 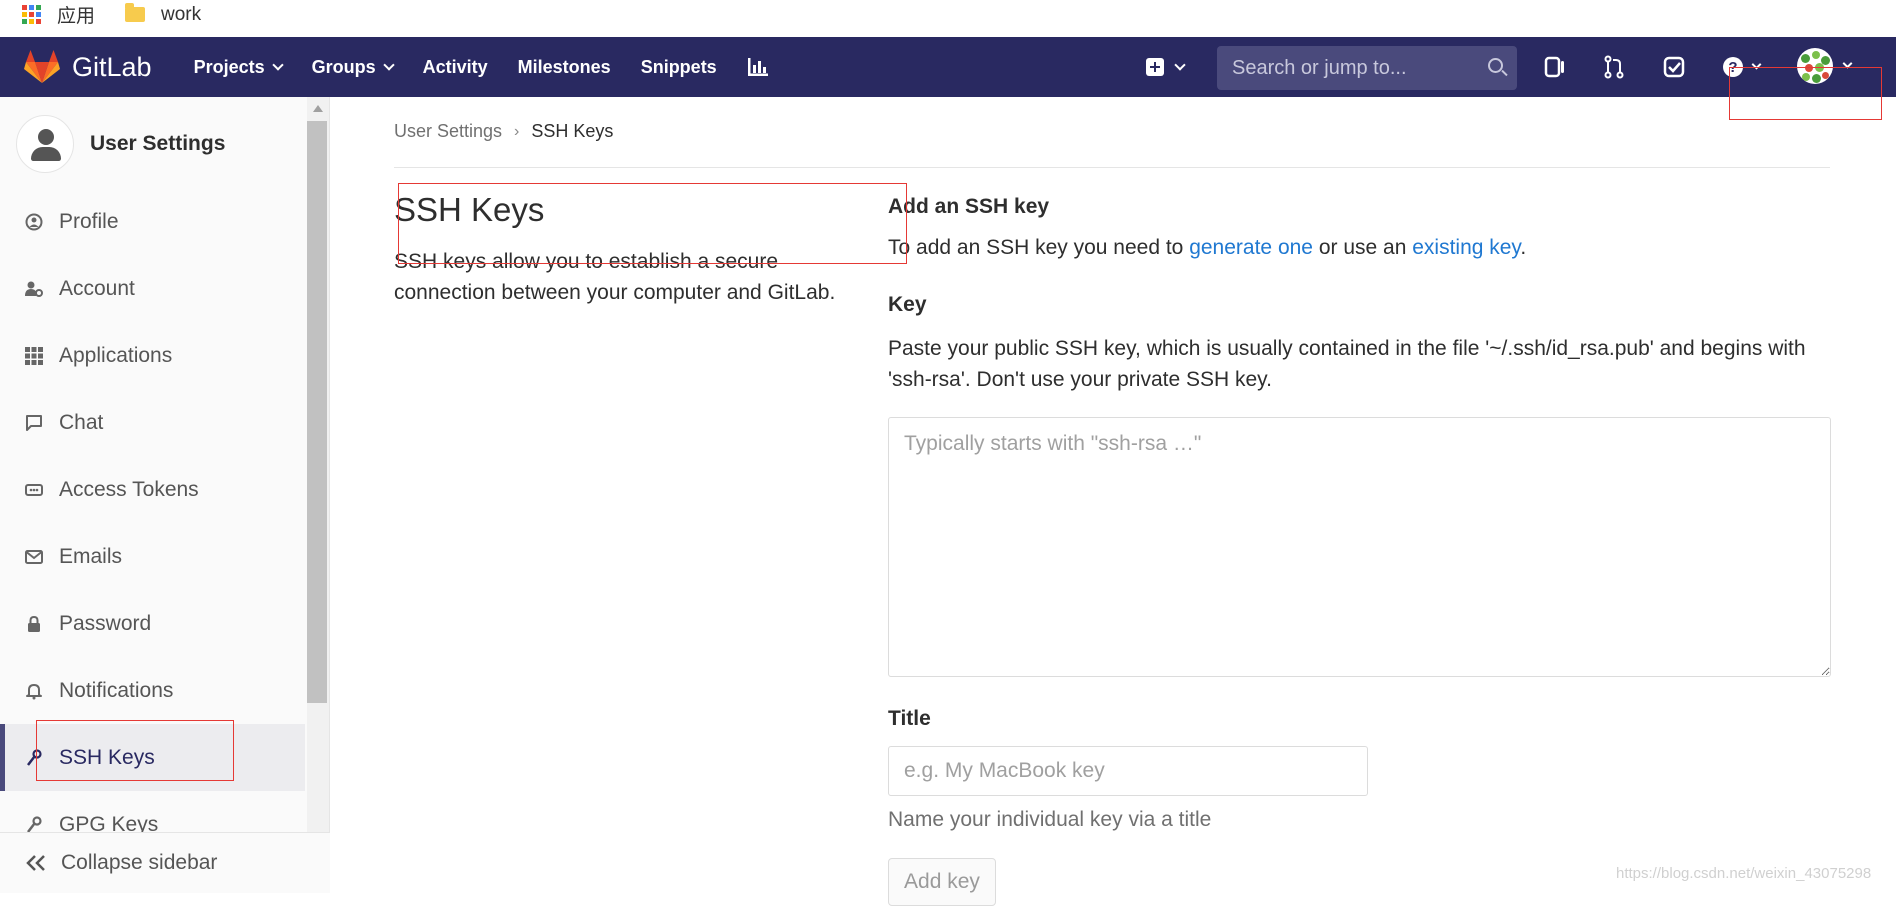 What do you see at coordinates (181, 14) in the screenshot?
I see `bookmark-work-label: work` at bounding box center [181, 14].